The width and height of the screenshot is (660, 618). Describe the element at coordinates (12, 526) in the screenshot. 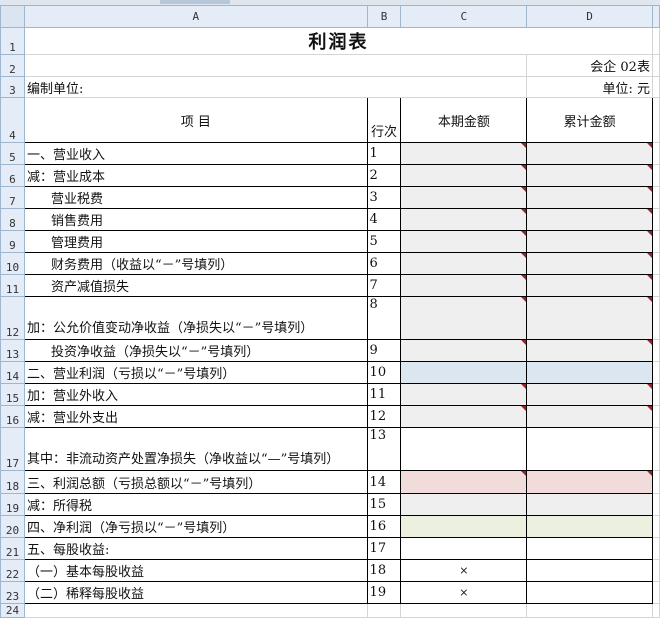

I see `row-header-20: 20` at that location.